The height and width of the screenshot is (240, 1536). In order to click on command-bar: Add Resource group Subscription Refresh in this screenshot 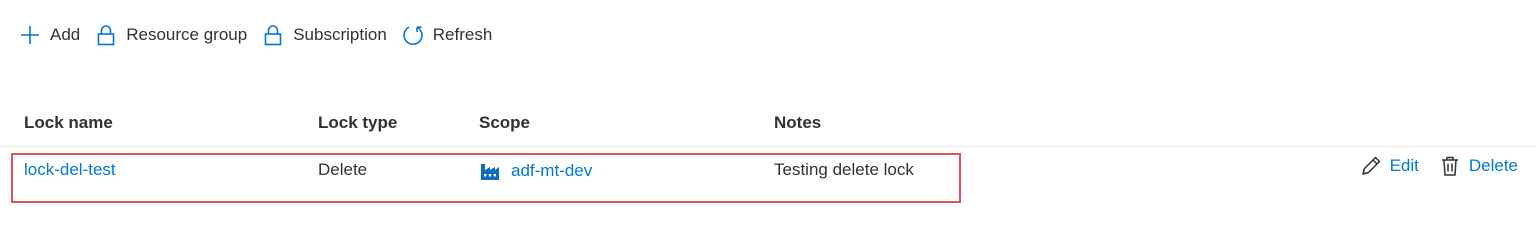, I will do `click(258, 35)`.